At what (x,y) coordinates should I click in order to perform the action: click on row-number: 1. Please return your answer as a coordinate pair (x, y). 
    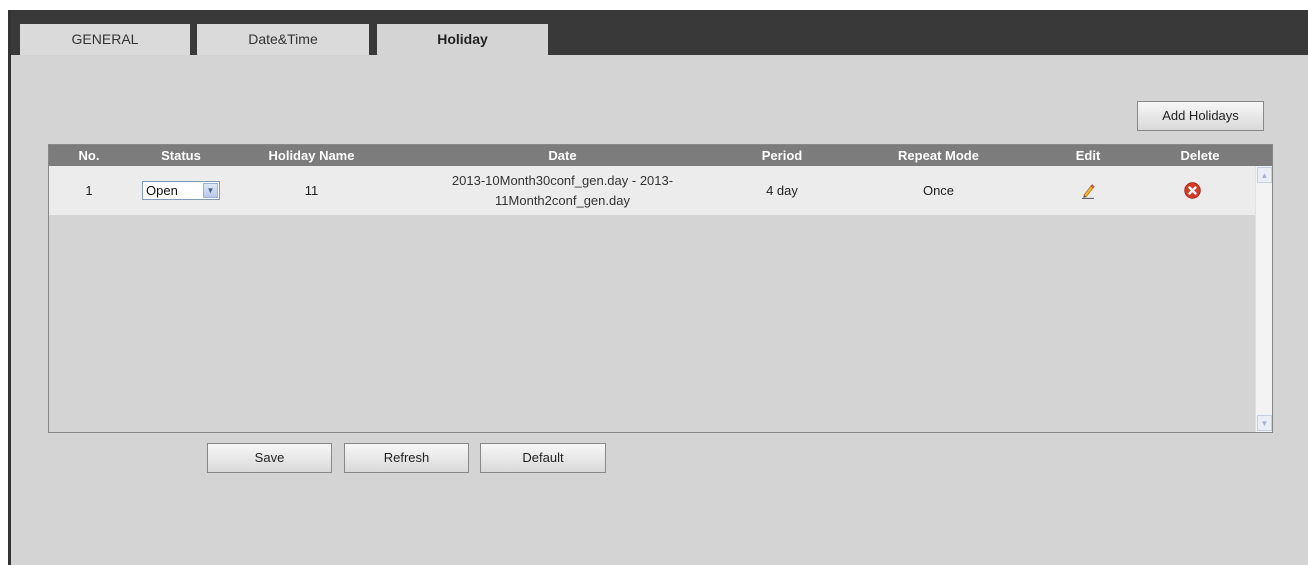
    Looking at the image, I should click on (89, 190).